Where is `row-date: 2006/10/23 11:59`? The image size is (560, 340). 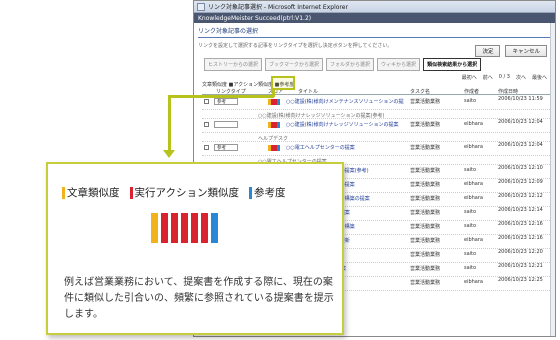
row-date: 2006/10/23 11:59 is located at coordinates (520, 99).